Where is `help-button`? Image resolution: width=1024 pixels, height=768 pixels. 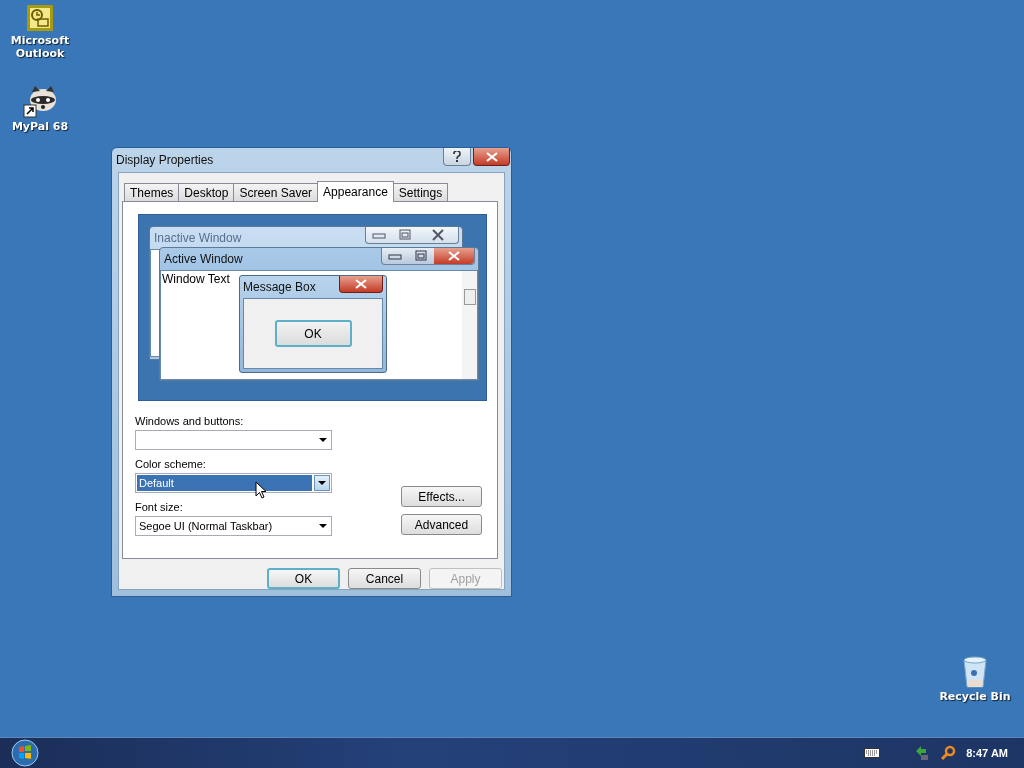
help-button is located at coordinates (457, 157).